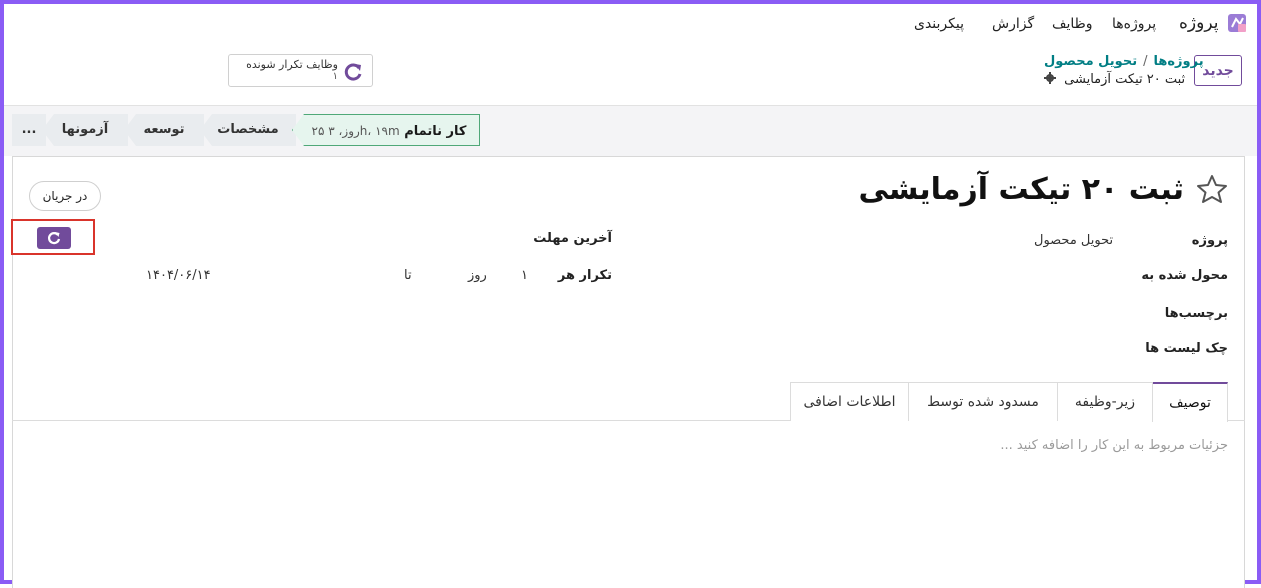  I want to click on stage-active-label: کار ناتمام, so click(435, 131).